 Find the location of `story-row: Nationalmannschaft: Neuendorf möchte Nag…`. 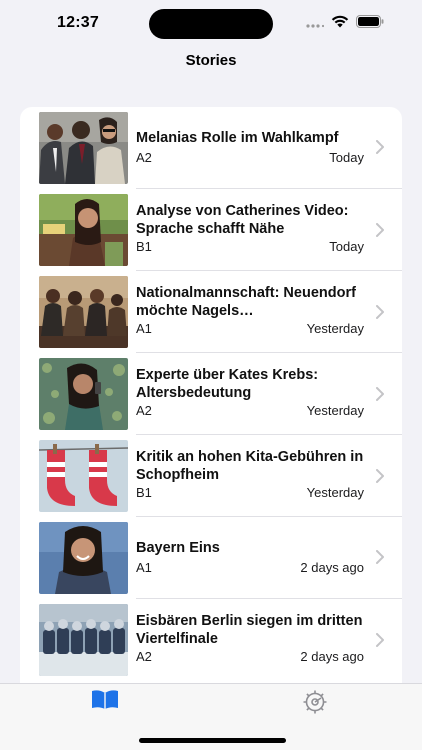

story-row: Nationalmannschaft: Neuendorf möchte Nag… is located at coordinates (211, 312).